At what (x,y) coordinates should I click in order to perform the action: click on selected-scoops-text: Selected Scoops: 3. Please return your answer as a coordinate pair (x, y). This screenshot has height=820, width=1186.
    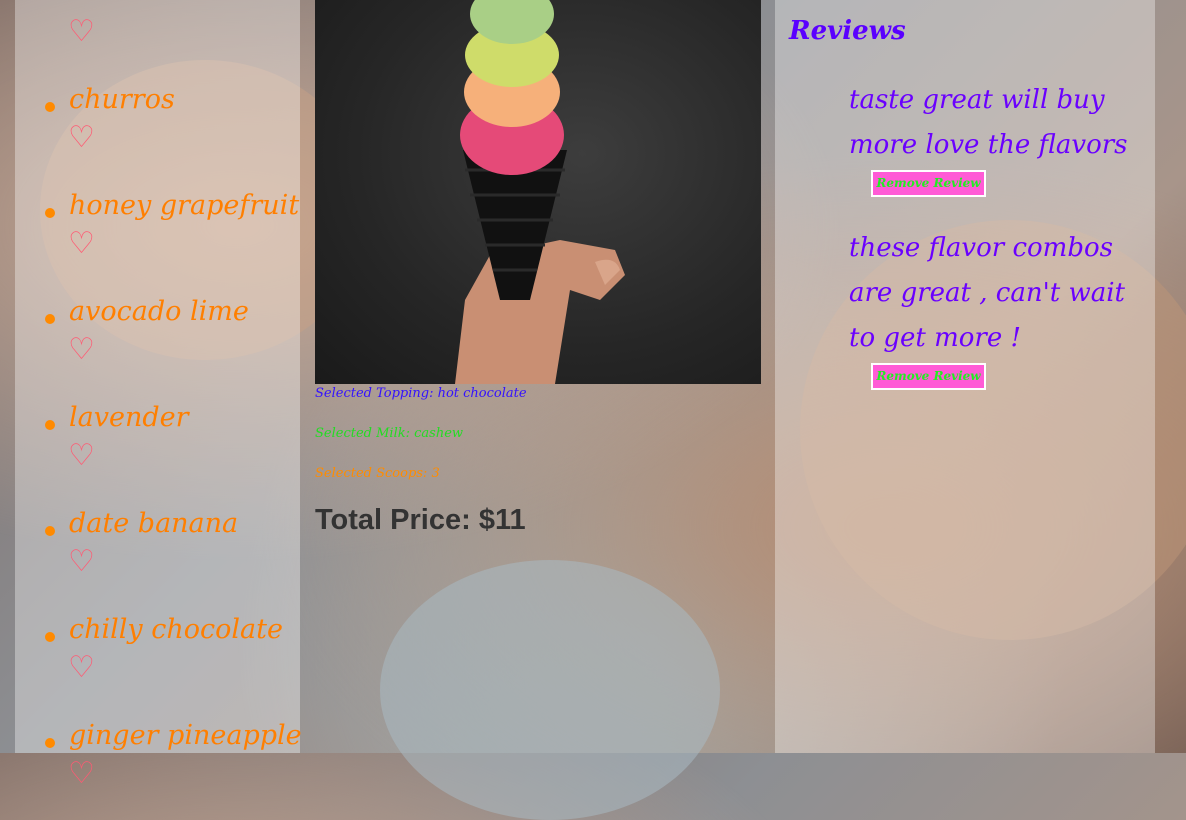
    Looking at the image, I should click on (377, 473).